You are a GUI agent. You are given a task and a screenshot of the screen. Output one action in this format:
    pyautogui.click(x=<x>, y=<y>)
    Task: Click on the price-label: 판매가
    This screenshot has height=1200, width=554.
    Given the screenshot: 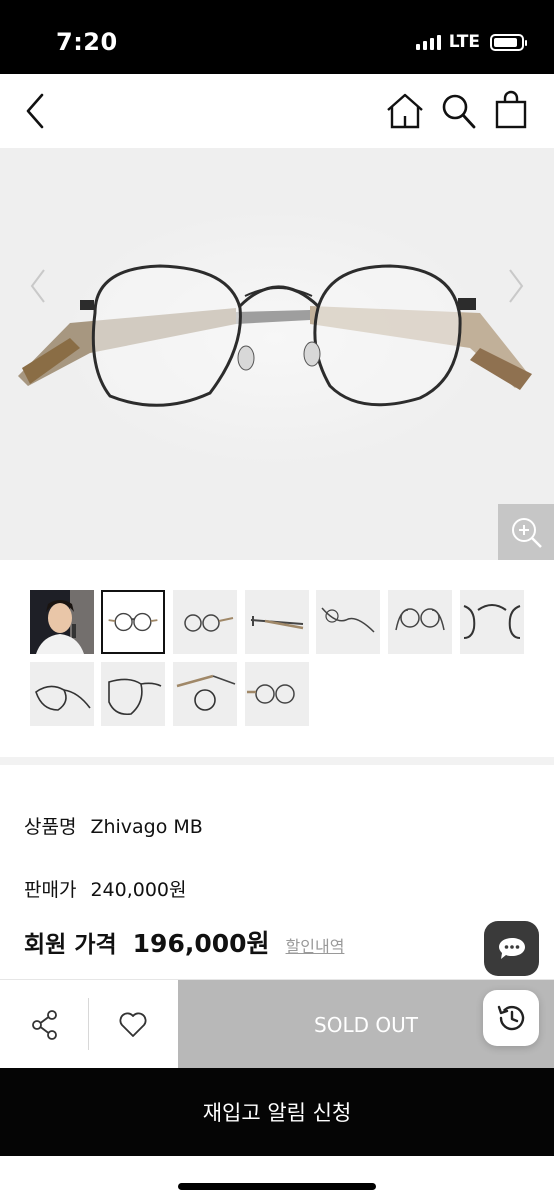 What is the action you would take?
    pyautogui.click(x=50, y=890)
    